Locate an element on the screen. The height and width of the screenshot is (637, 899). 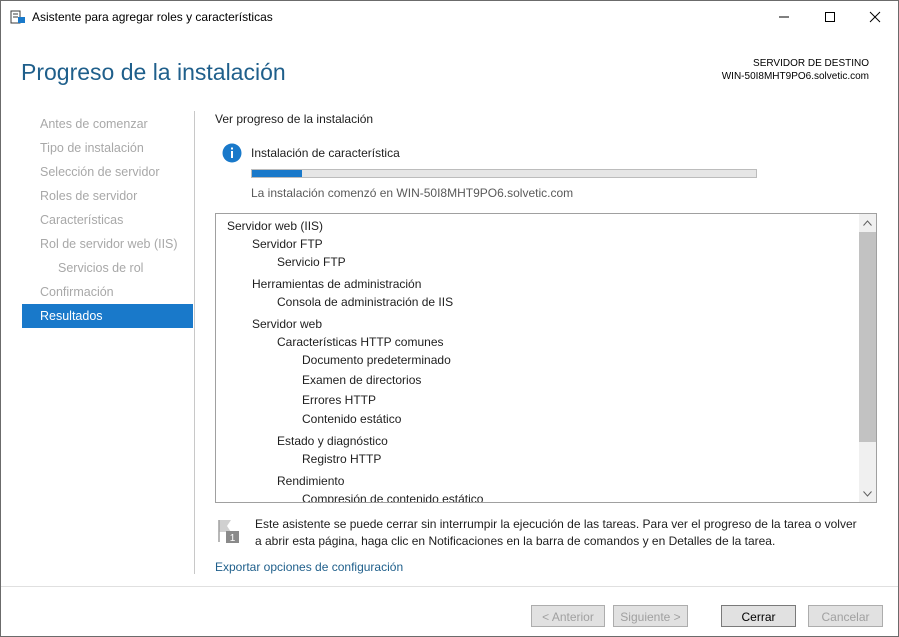
close-icon is located at coordinates (875, 17).